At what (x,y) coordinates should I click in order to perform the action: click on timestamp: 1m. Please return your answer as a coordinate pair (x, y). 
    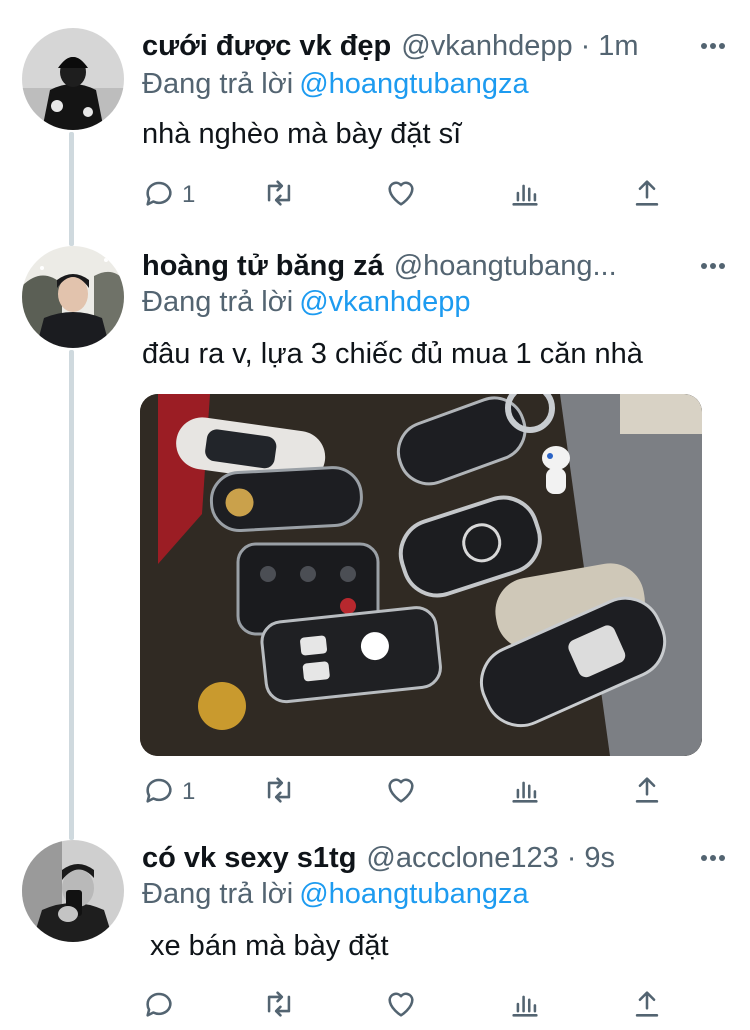
    Looking at the image, I should click on (618, 46).